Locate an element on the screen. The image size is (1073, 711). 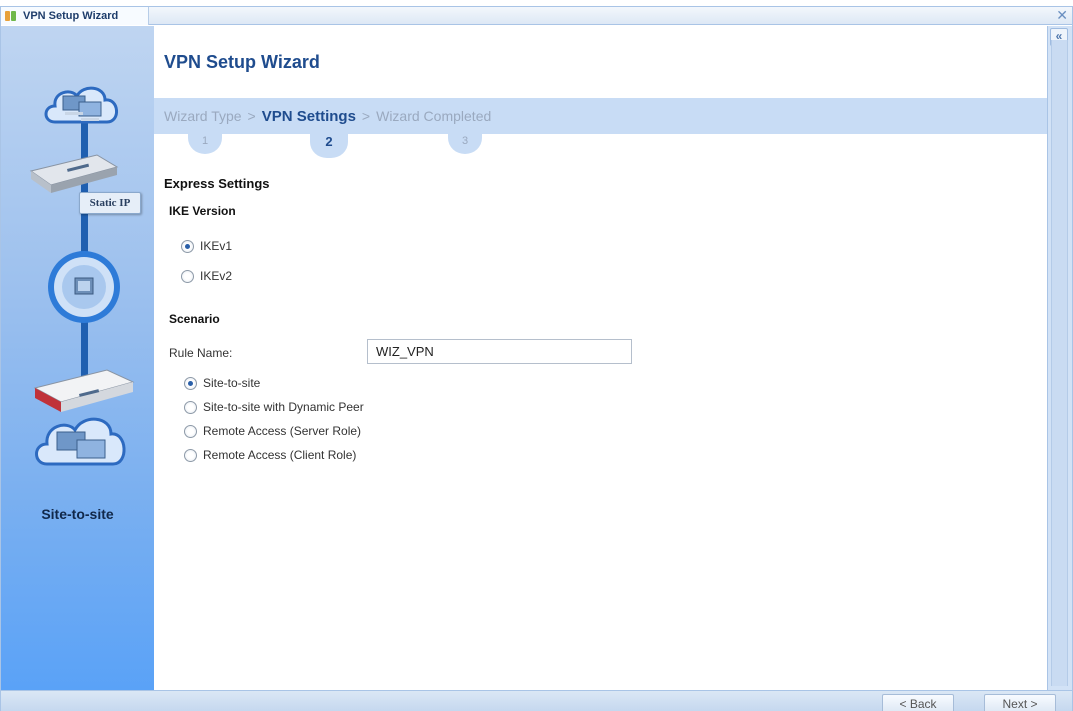
express-settings-heading: Express Settings is located at coordinates (217, 183).